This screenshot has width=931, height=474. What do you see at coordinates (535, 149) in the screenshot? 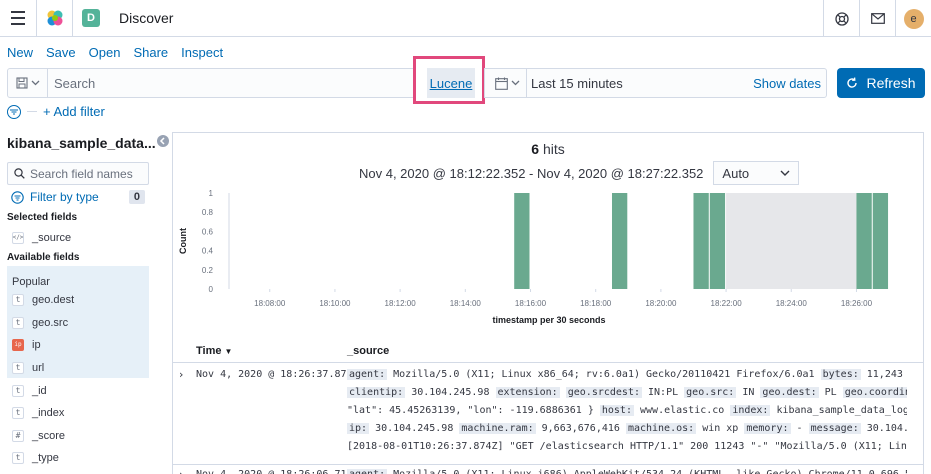
I see `hits-number: 6` at bounding box center [535, 149].